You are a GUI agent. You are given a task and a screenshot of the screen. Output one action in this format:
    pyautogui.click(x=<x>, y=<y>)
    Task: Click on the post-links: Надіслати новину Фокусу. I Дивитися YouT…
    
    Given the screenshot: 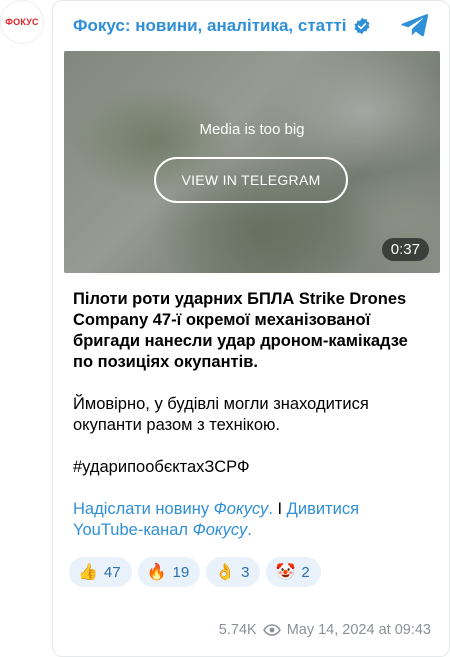 What is the action you would take?
    pyautogui.click(x=251, y=520)
    